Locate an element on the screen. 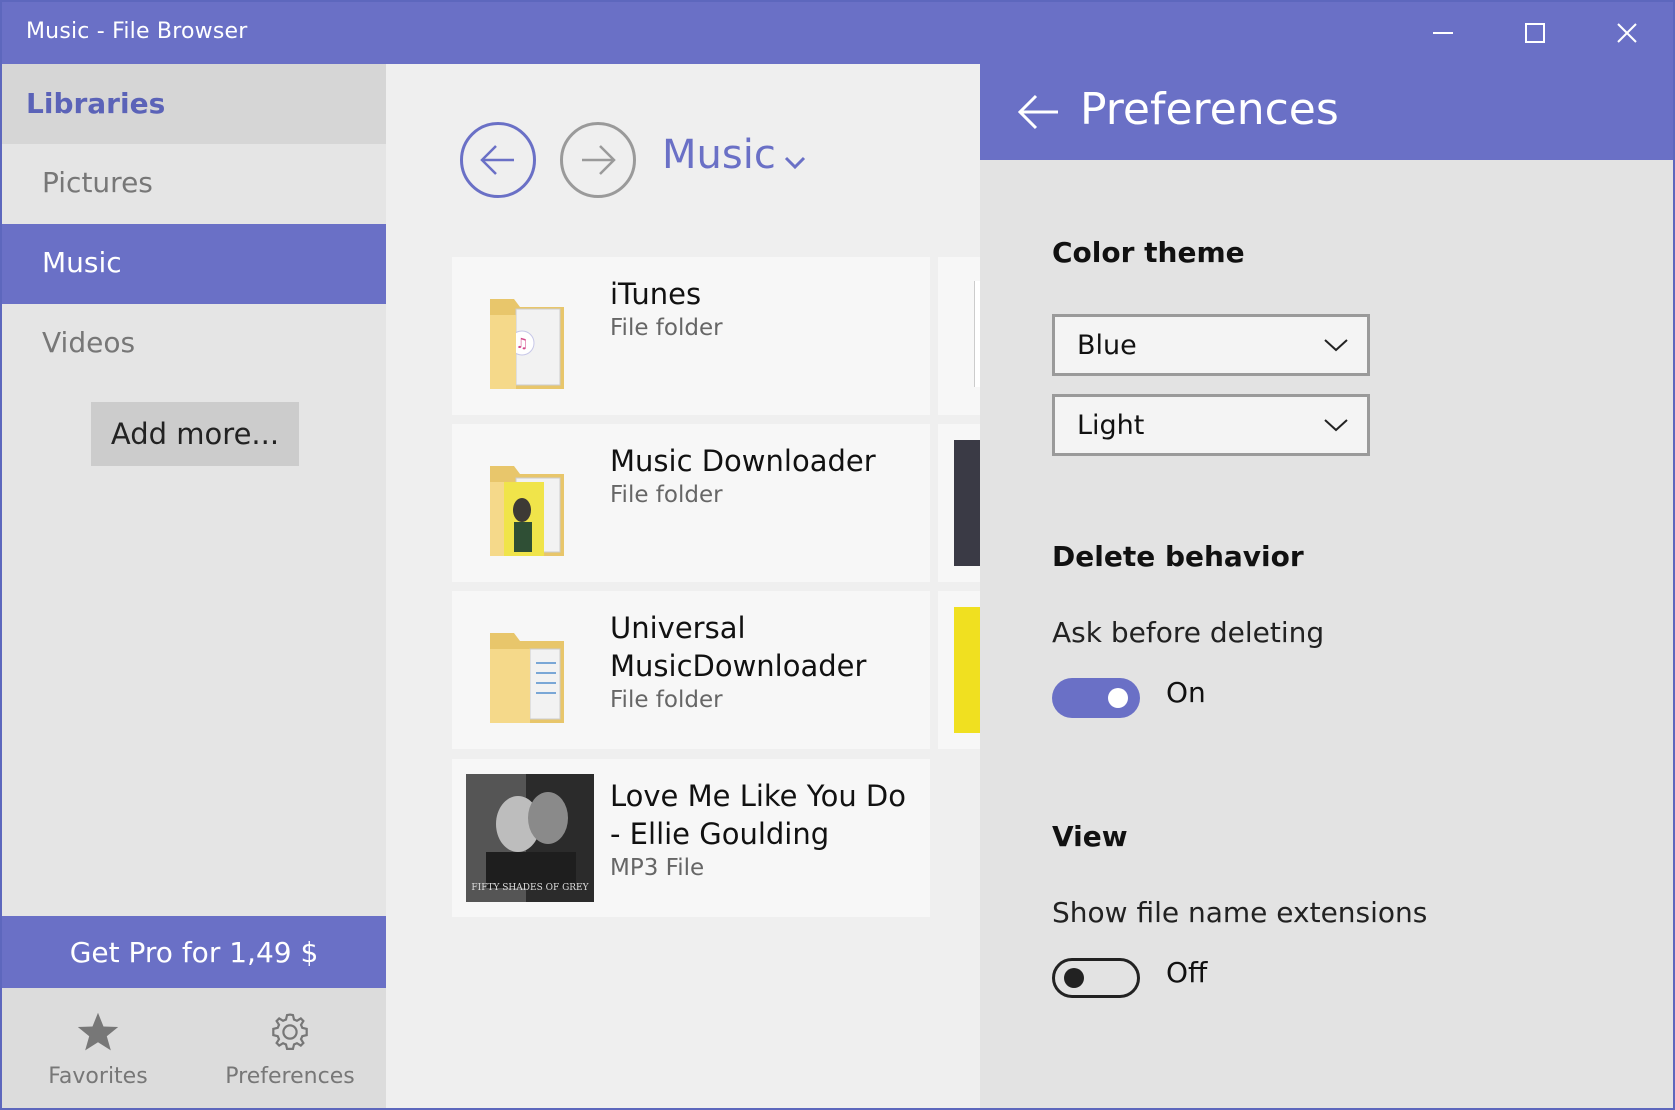 The height and width of the screenshot is (1110, 1675). maximize-button is located at coordinates (1535, 33).